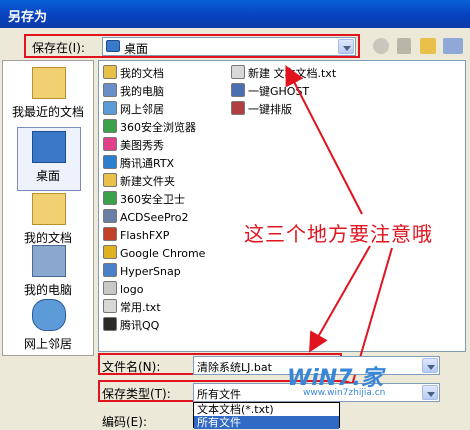 This screenshot has height=430, width=470. I want to click on watermark: WiN7.家 www.win7zhijia.cn, so click(363, 383).